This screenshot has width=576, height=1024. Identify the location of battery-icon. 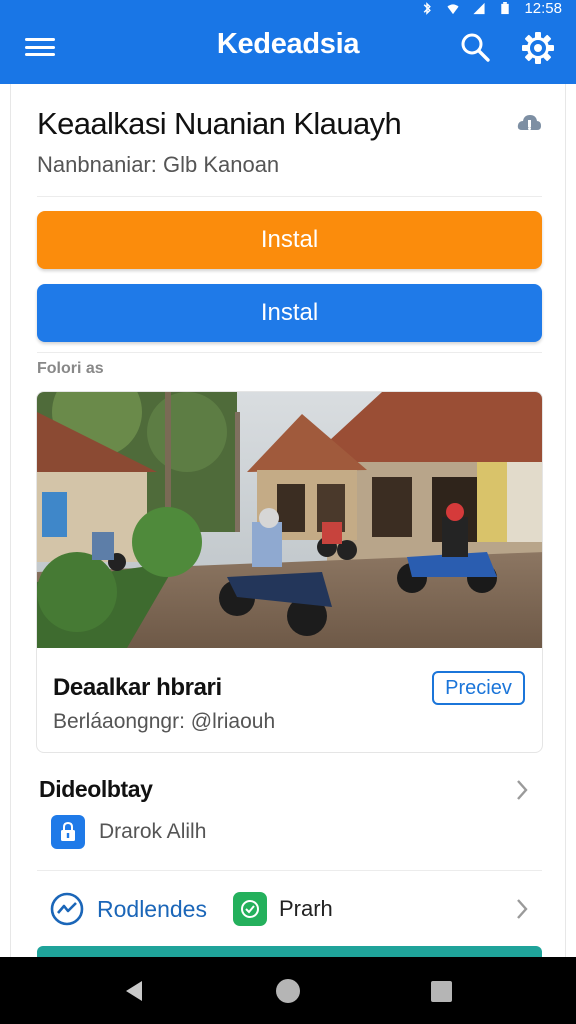
(505, 7).